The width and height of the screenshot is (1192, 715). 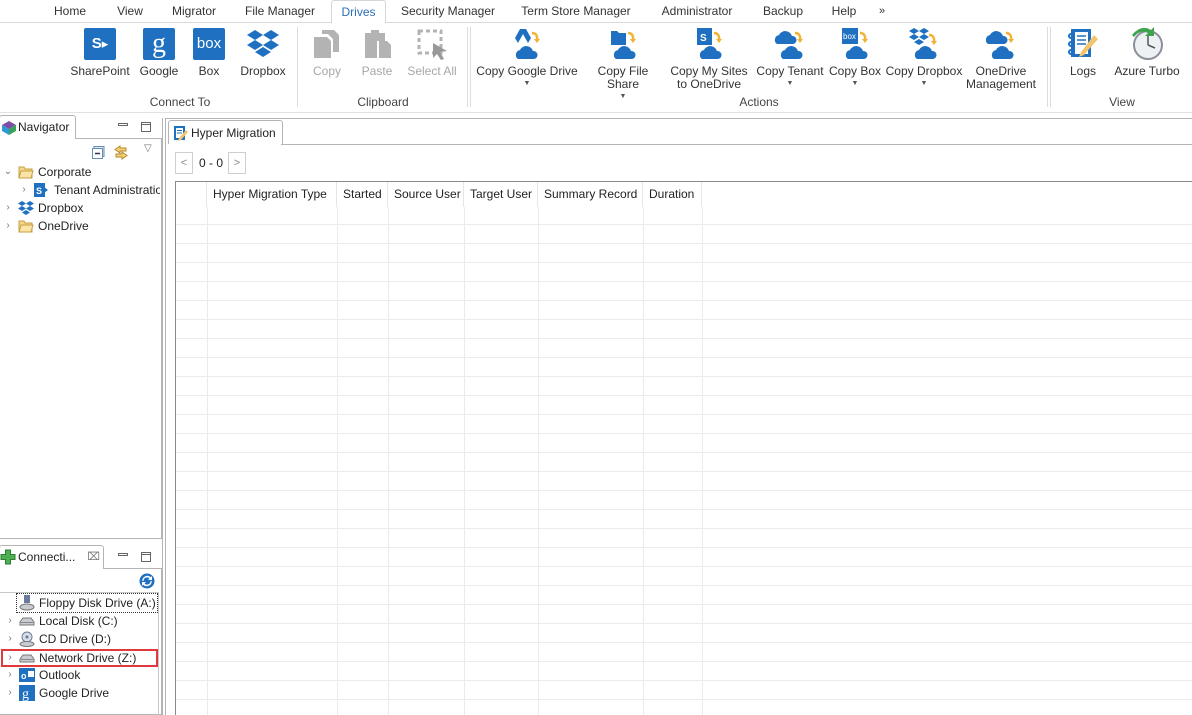 I want to click on box-button: box Box, so click(x=209, y=52).